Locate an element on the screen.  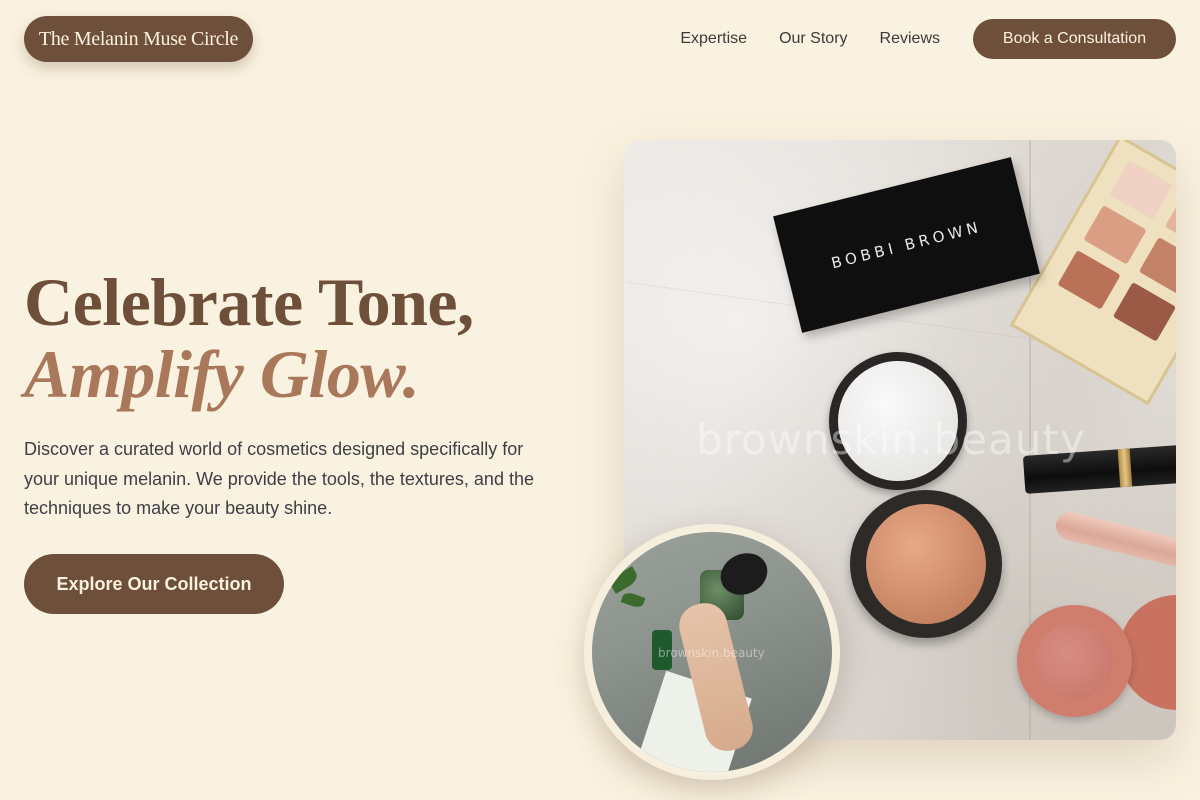
inset-skincare-image: brownskin.beauty is located at coordinates (712, 652).